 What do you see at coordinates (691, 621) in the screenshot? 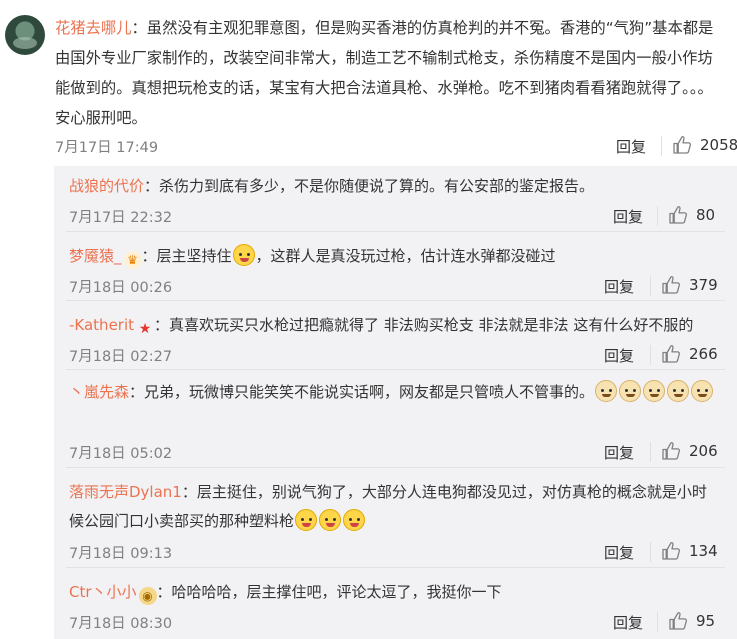
I see `sub-like-button: 95` at bounding box center [691, 621].